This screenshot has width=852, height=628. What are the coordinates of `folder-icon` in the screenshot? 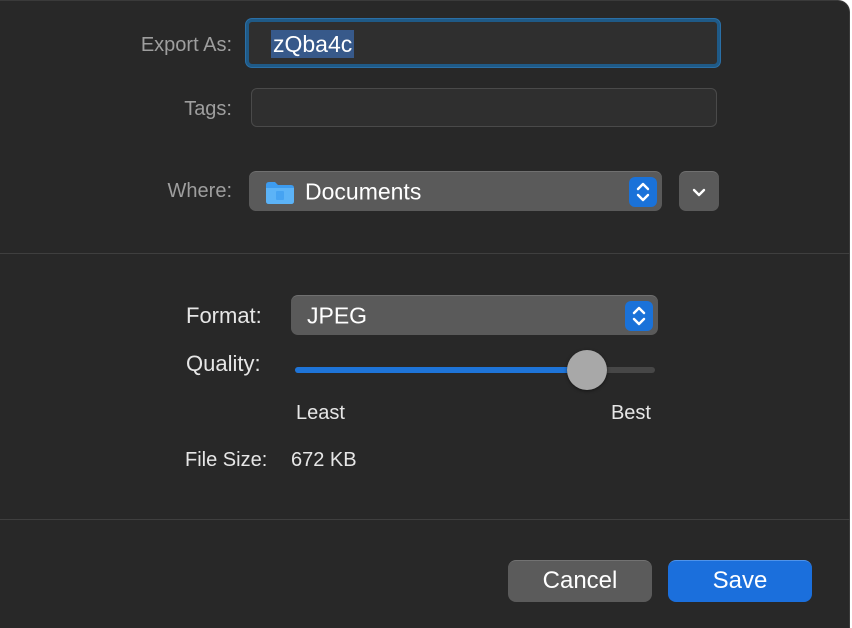 It's located at (280, 192).